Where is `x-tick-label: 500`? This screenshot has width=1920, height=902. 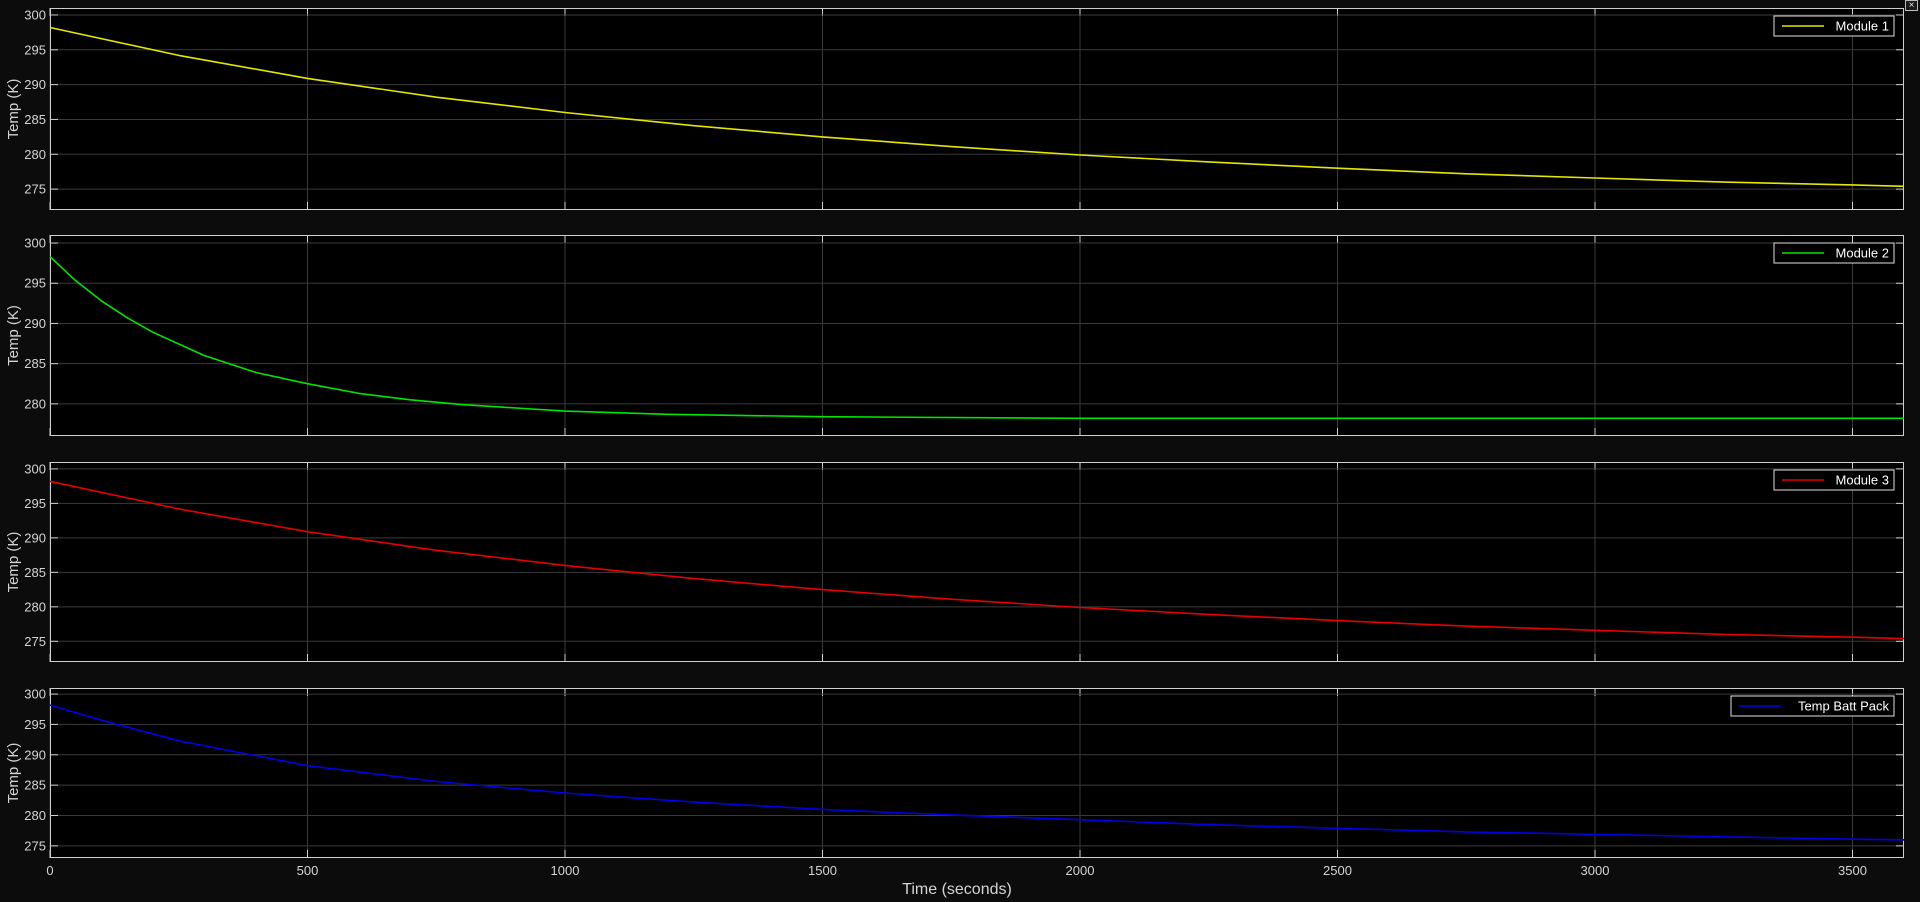 x-tick-label: 500 is located at coordinates (308, 870).